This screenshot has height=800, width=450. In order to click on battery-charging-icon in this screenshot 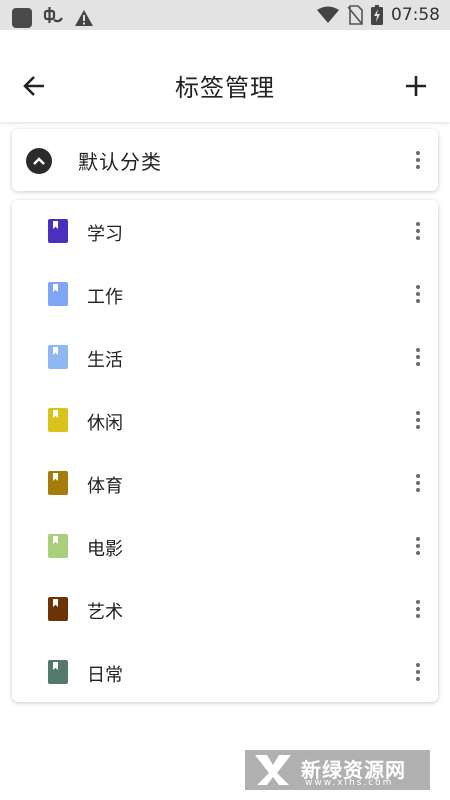, I will do `click(377, 15)`.